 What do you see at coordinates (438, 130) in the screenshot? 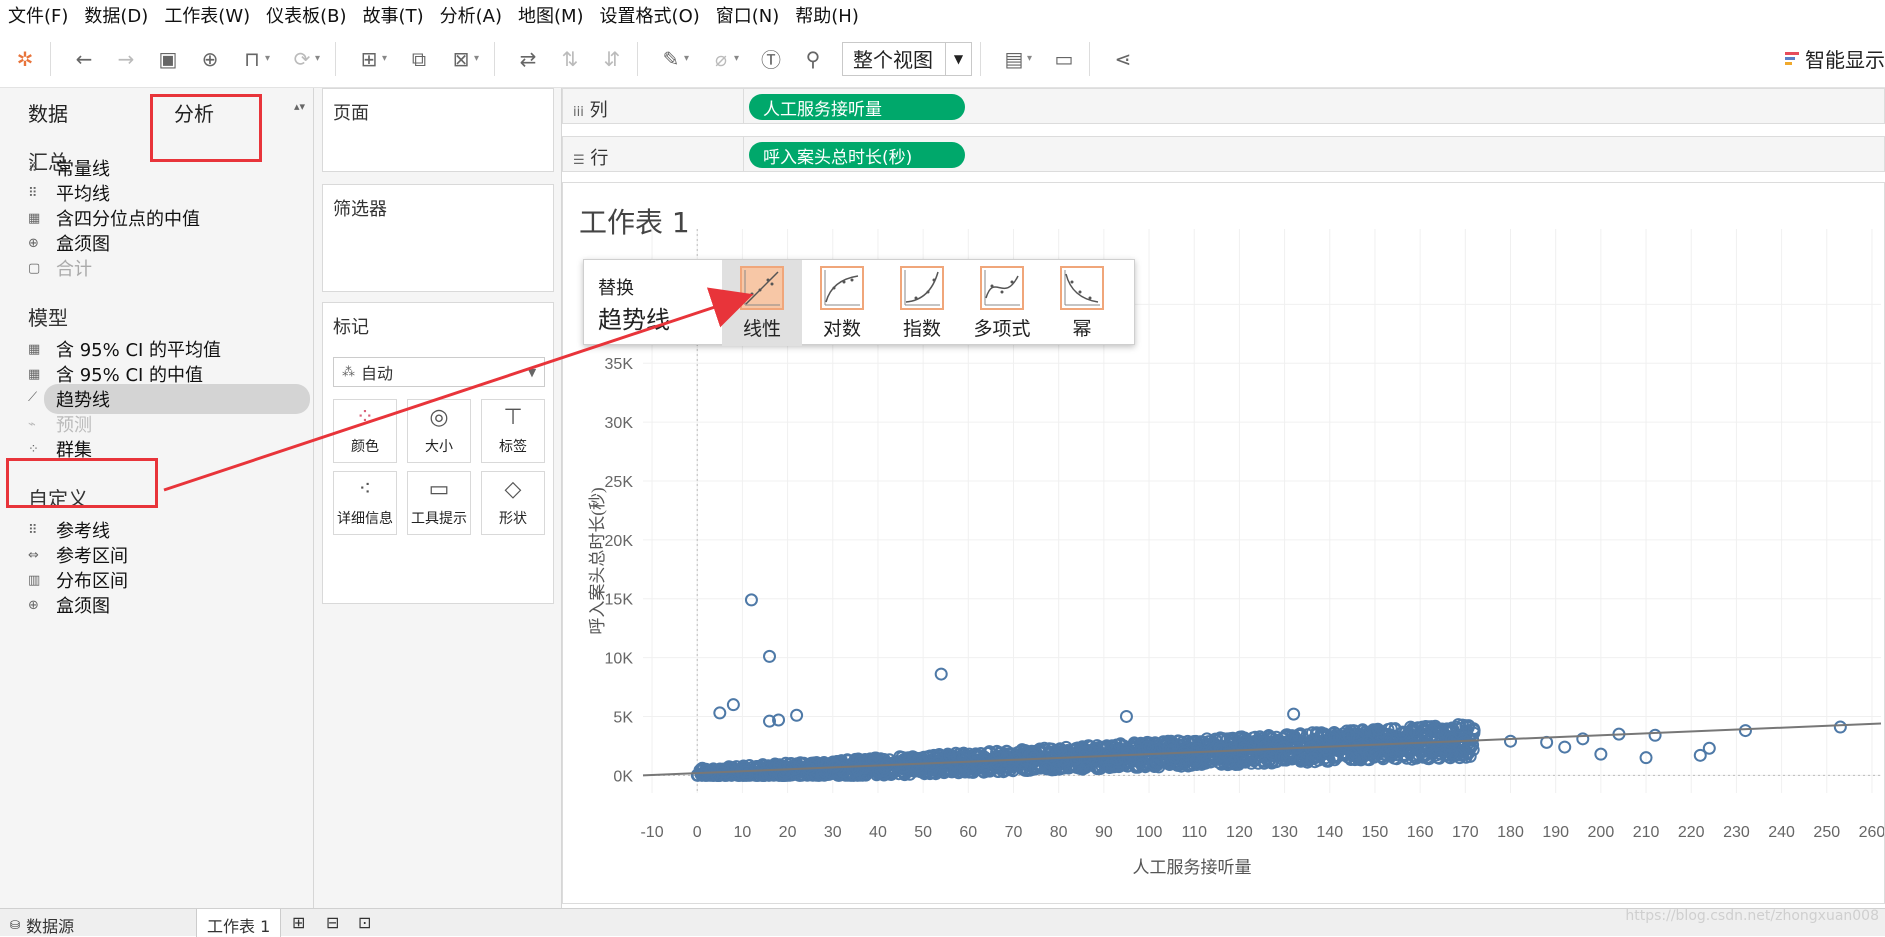
I see `pages-card: 页面` at bounding box center [438, 130].